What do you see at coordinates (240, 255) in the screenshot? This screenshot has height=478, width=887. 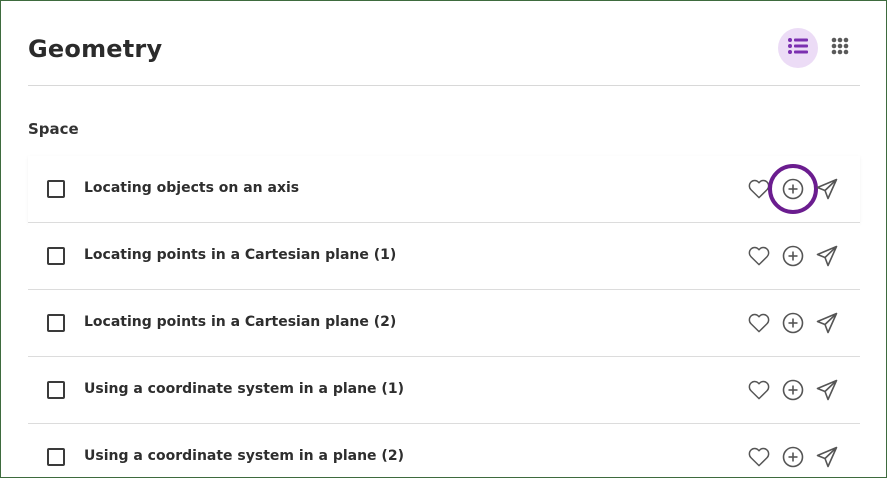 I see `row-label: Locating points in a Cartesian plane (1)` at bounding box center [240, 255].